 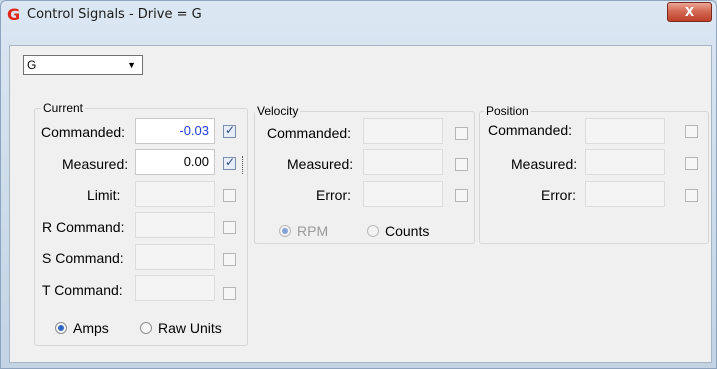 What do you see at coordinates (229, 227) in the screenshot?
I see `current-r-command-checkbox` at bounding box center [229, 227].